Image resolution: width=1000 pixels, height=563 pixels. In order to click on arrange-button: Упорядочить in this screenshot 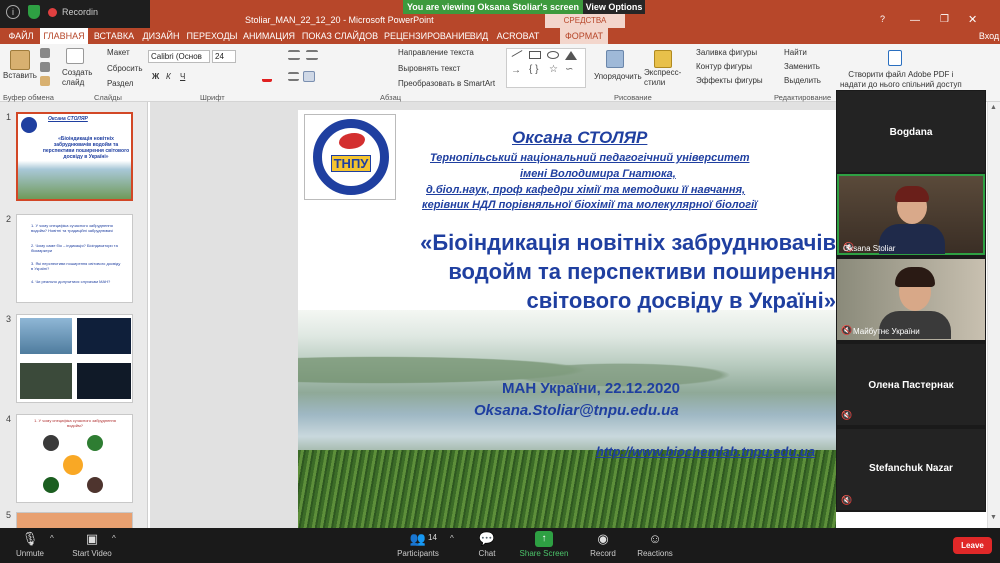, I will do `click(618, 76)`.